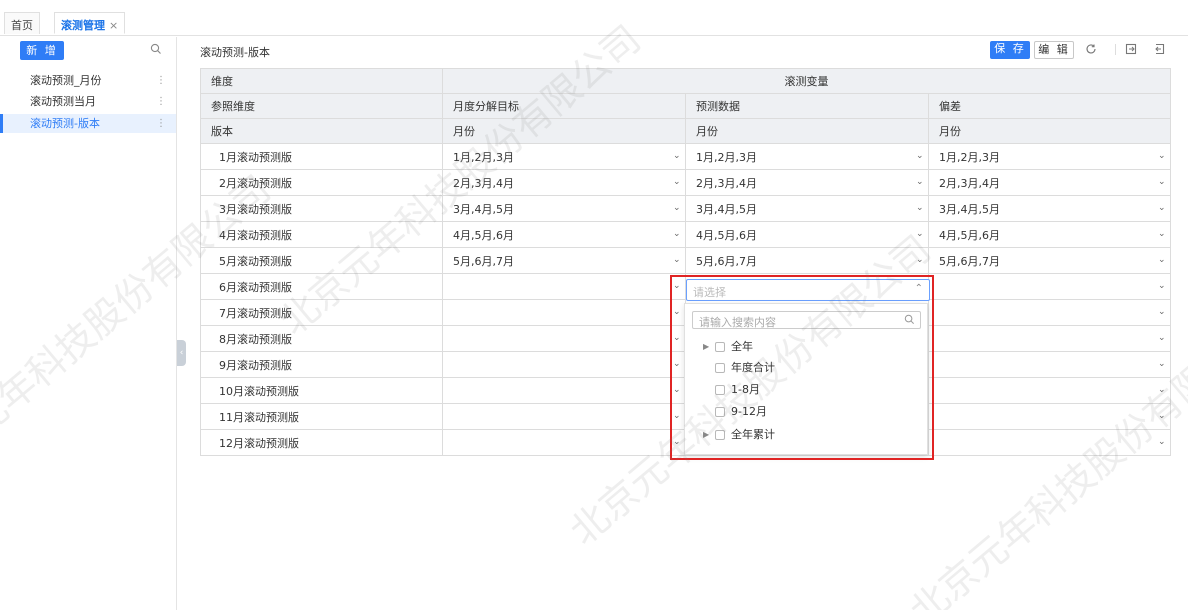  What do you see at coordinates (321, 286) in the screenshot?
I see `version-cell: 6月滚动预测版` at bounding box center [321, 286].